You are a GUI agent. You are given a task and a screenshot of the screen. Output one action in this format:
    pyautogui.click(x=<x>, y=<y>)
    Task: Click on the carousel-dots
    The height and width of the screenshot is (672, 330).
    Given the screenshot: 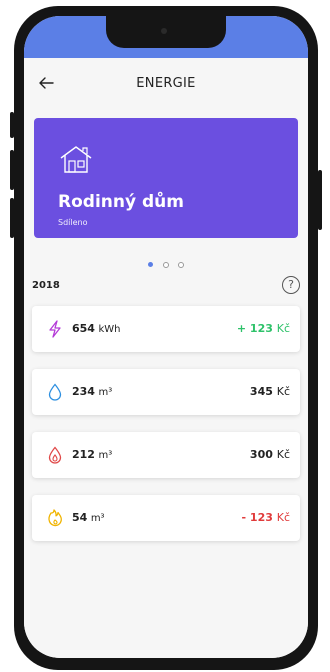 What is the action you would take?
    pyautogui.click(x=166, y=261)
    